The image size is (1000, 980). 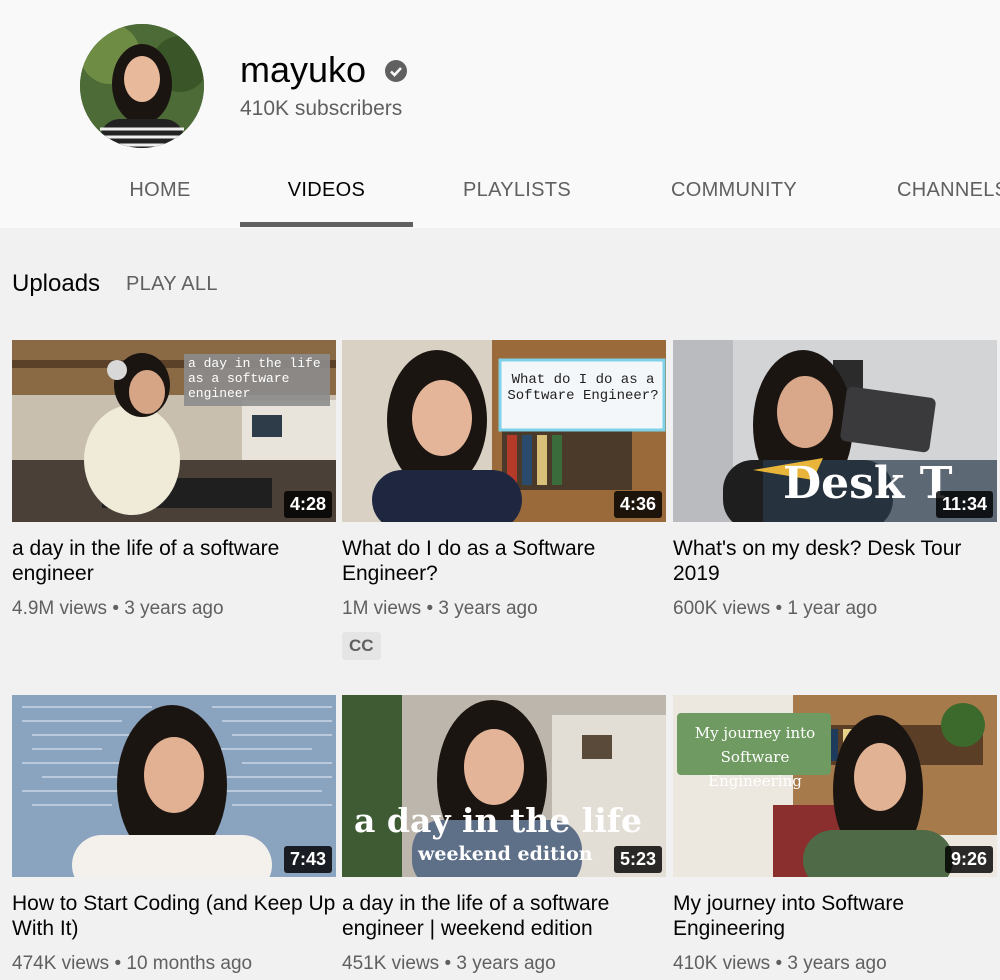 I want to click on video-title: What's on my desk? Desk Tour 2019, so click(x=835, y=561).